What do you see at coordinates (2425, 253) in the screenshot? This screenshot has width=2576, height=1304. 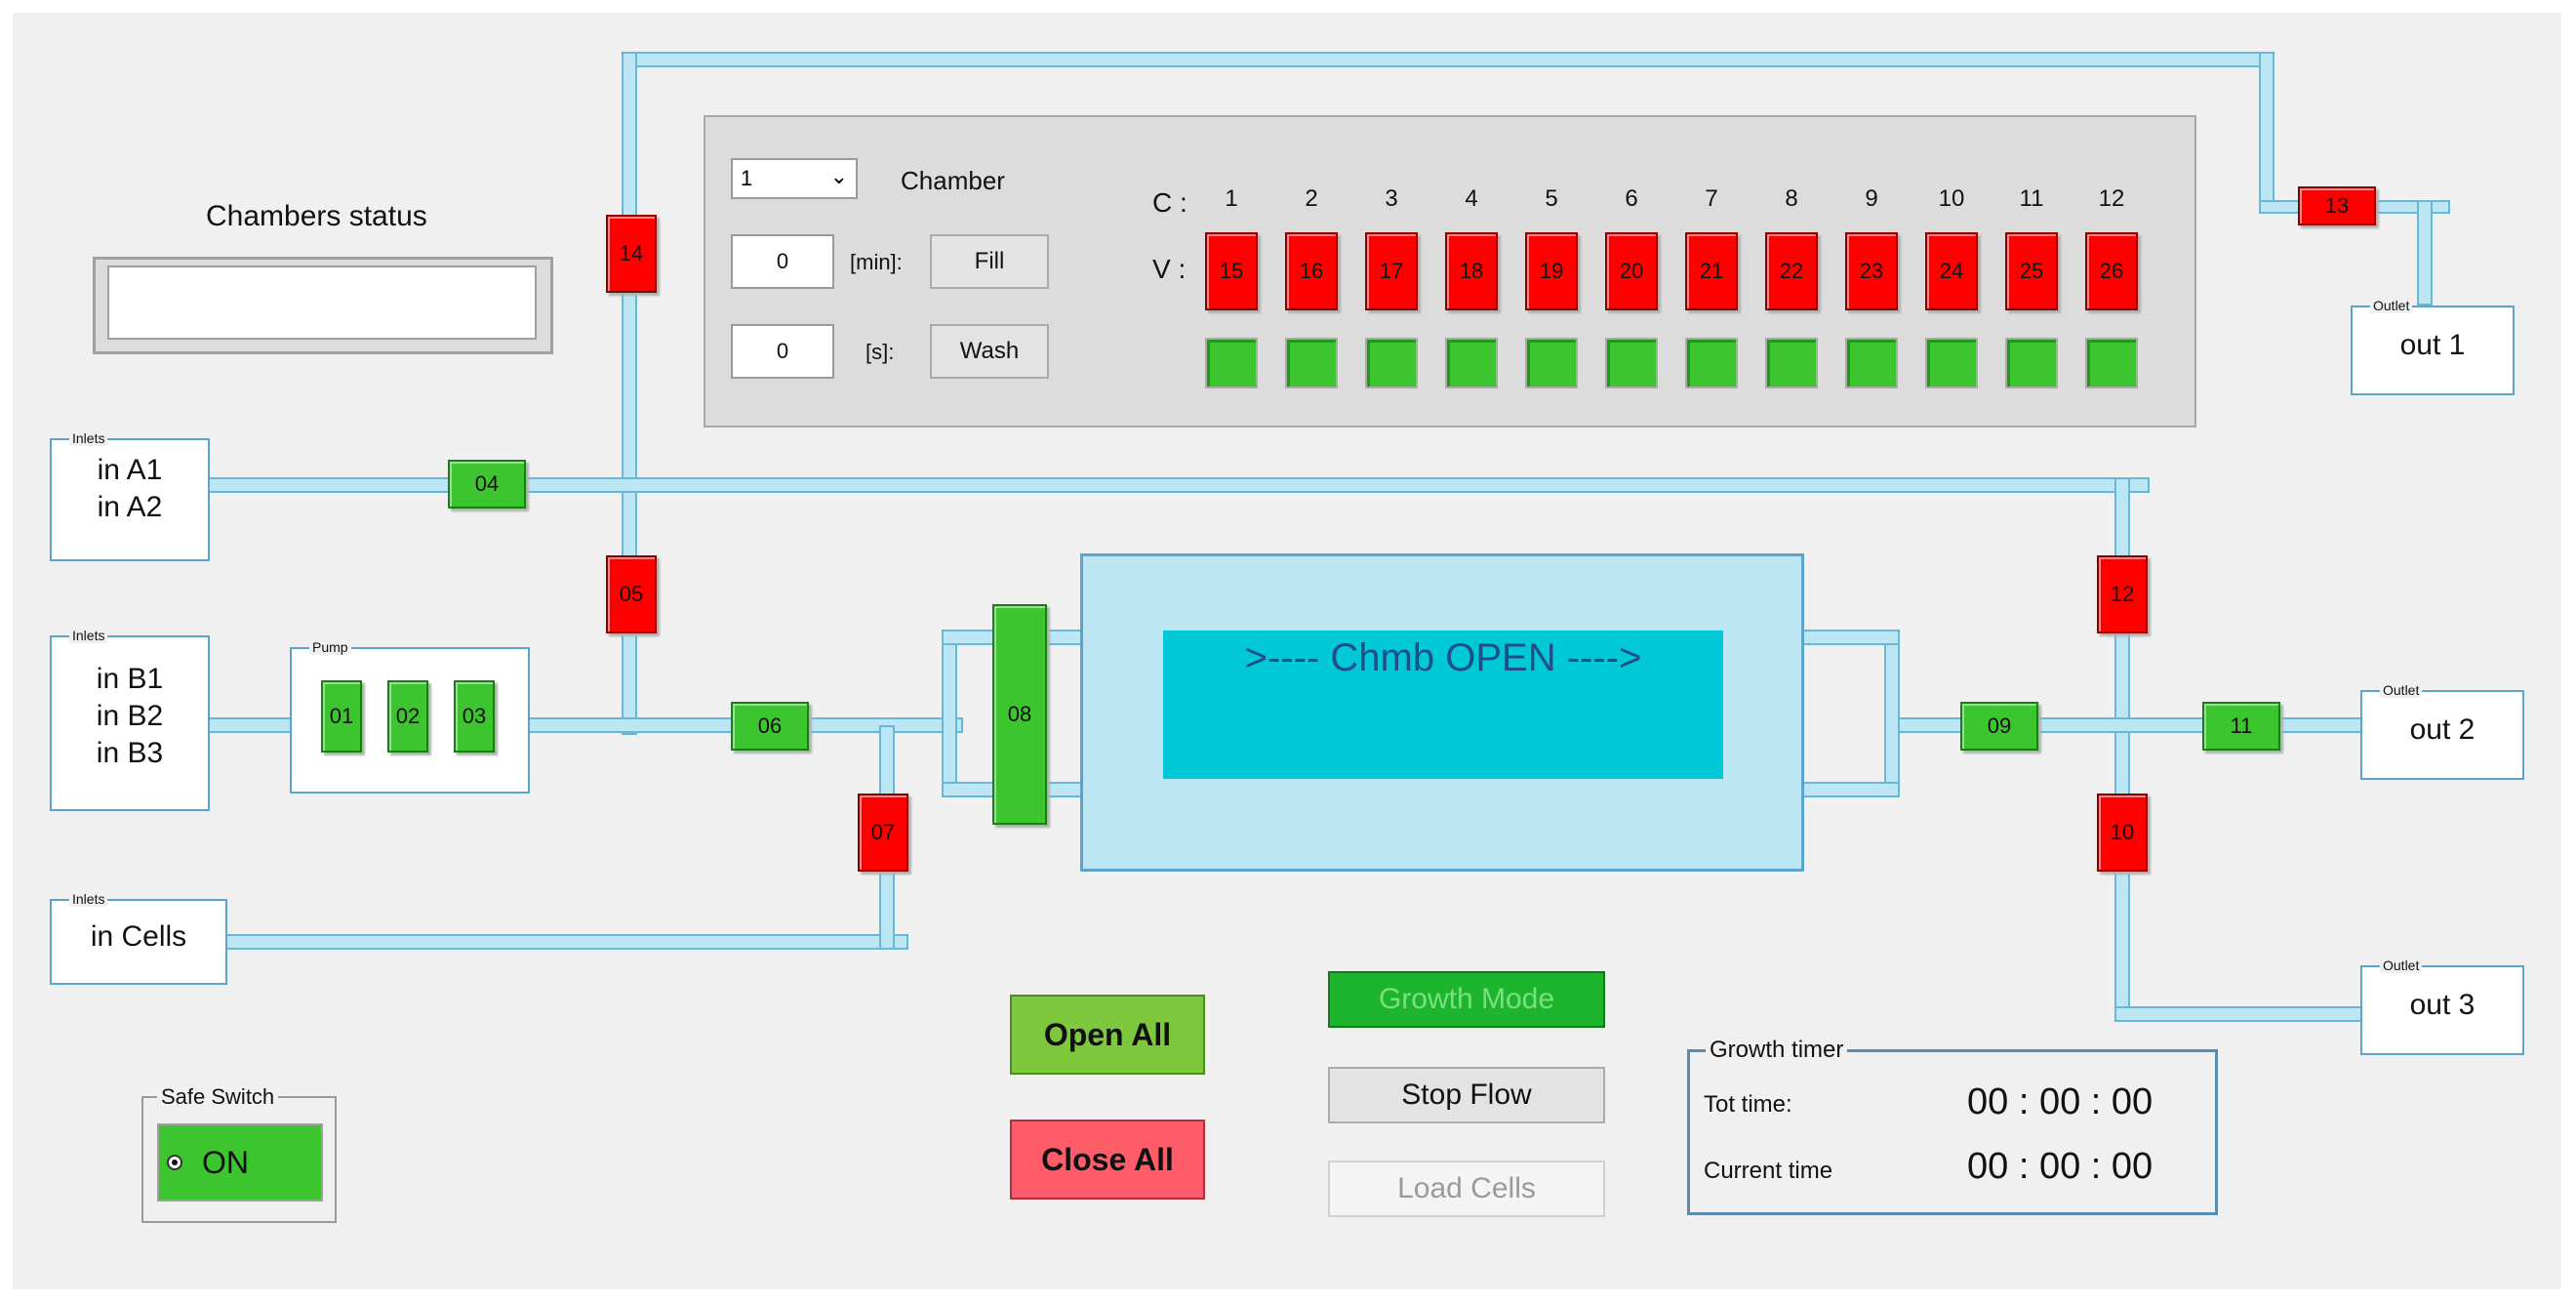 I see `tube-out1-vertical` at bounding box center [2425, 253].